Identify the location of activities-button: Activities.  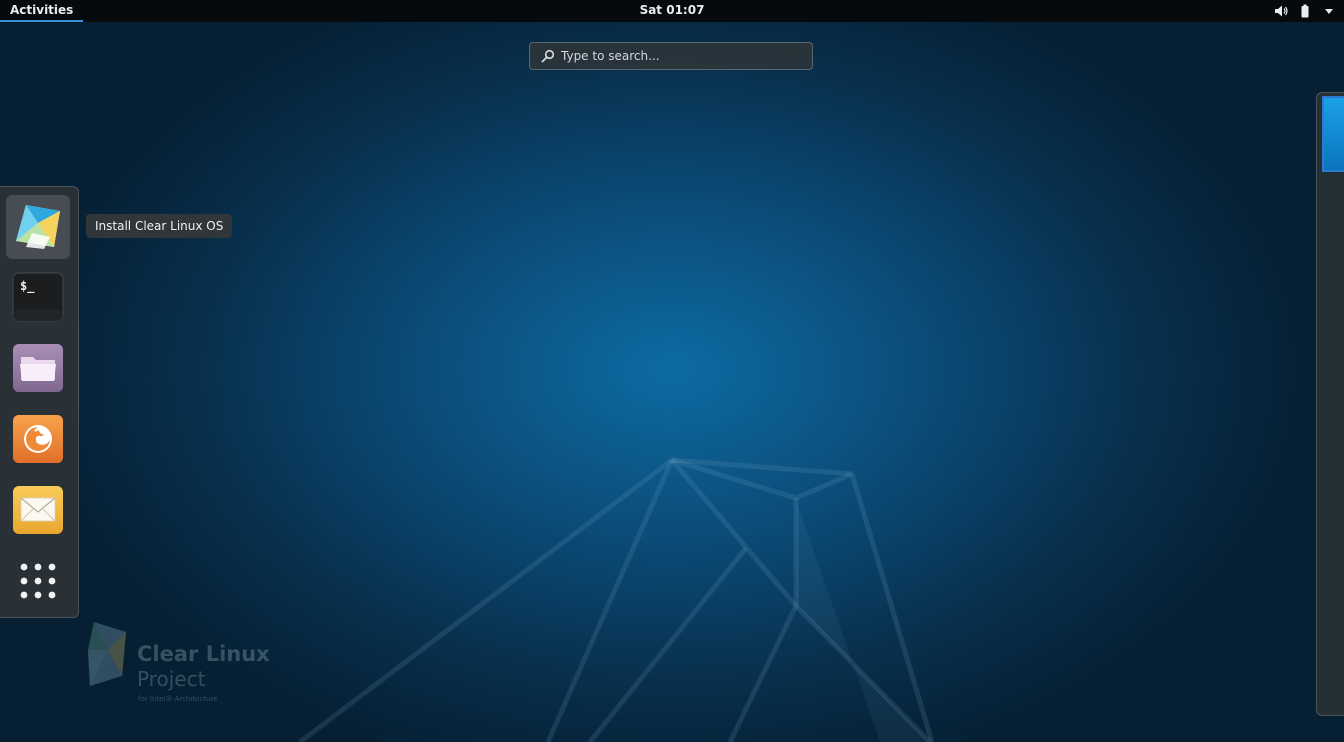
(42, 11).